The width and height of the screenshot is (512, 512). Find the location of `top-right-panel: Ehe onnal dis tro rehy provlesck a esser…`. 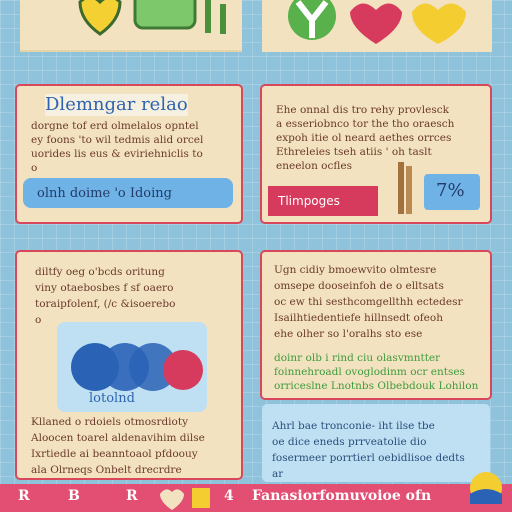

top-right-panel: Ehe onnal dis tro rehy provlesck a esser… is located at coordinates (376, 154).